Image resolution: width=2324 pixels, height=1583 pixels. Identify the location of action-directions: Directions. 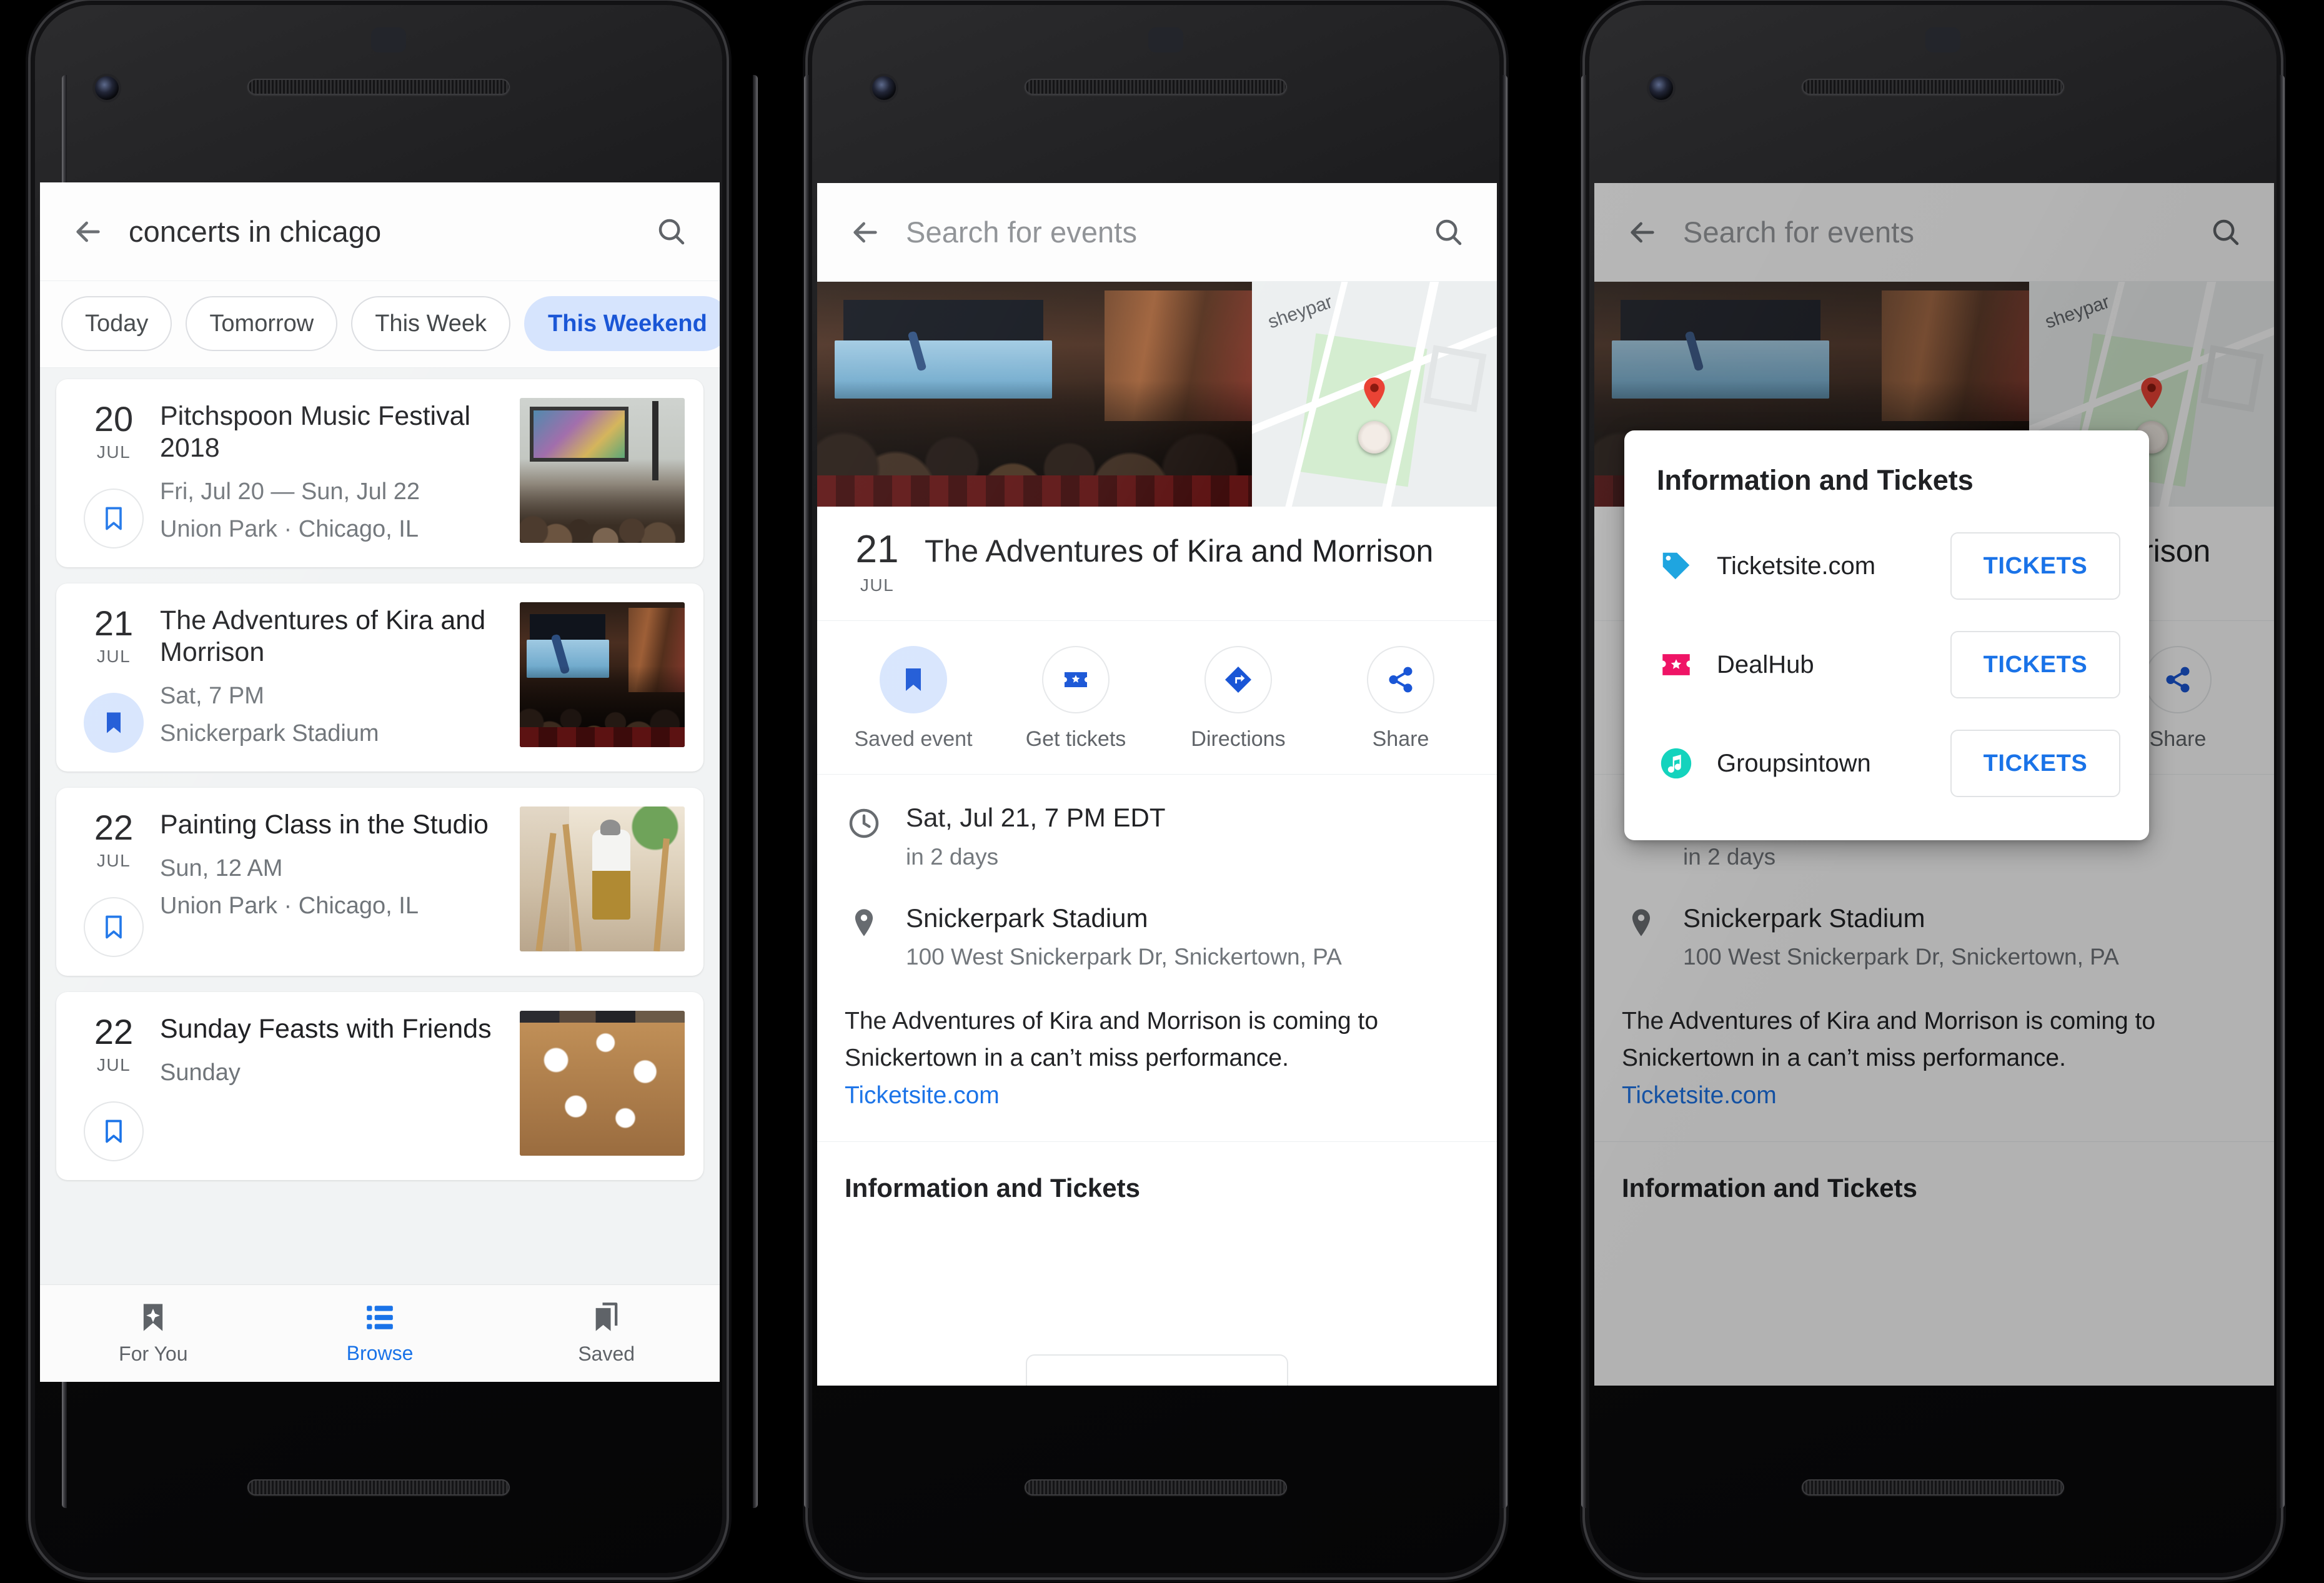
(1238, 699).